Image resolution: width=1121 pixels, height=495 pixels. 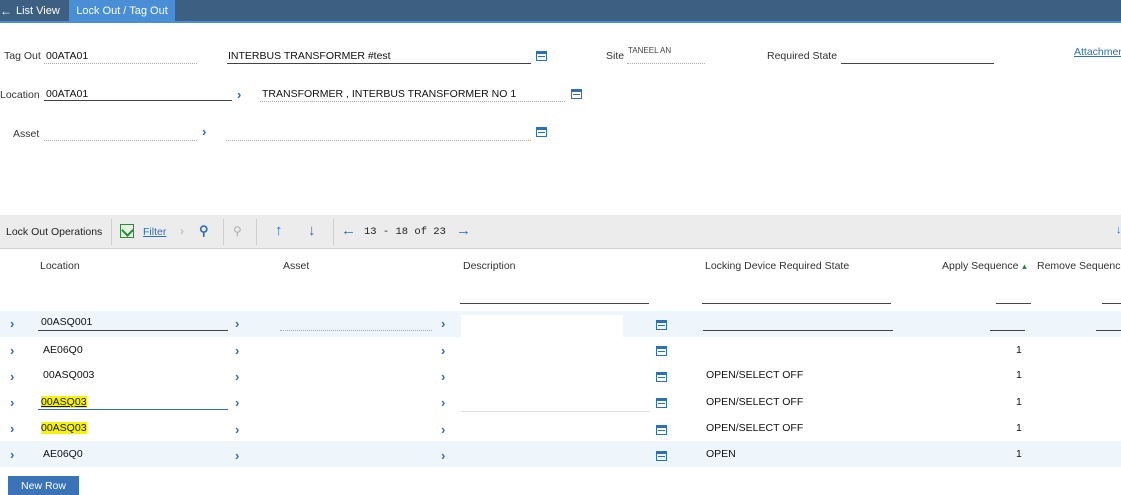 What do you see at coordinates (296, 266) in the screenshot?
I see `column-header-asset: Asset` at bounding box center [296, 266].